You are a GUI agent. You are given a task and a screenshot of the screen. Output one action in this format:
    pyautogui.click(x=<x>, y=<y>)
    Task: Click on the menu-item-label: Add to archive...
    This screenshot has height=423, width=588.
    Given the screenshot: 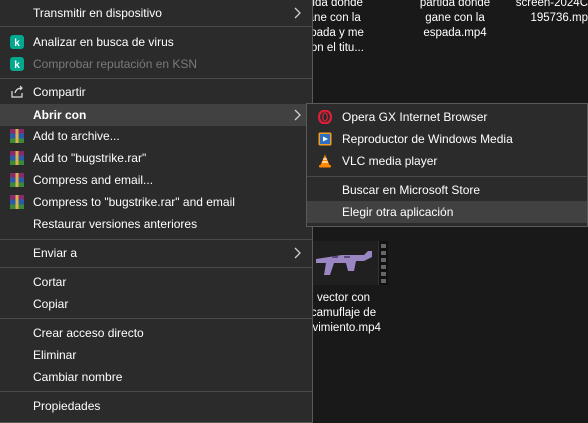 What is the action you would take?
    pyautogui.click(x=76, y=136)
    